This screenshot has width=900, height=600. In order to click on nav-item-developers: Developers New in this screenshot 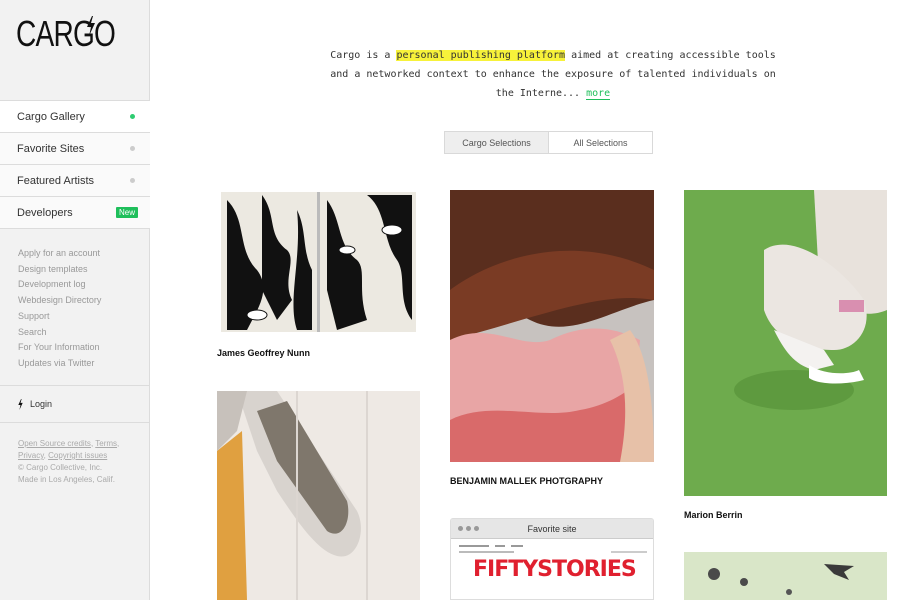, I will do `click(75, 213)`.